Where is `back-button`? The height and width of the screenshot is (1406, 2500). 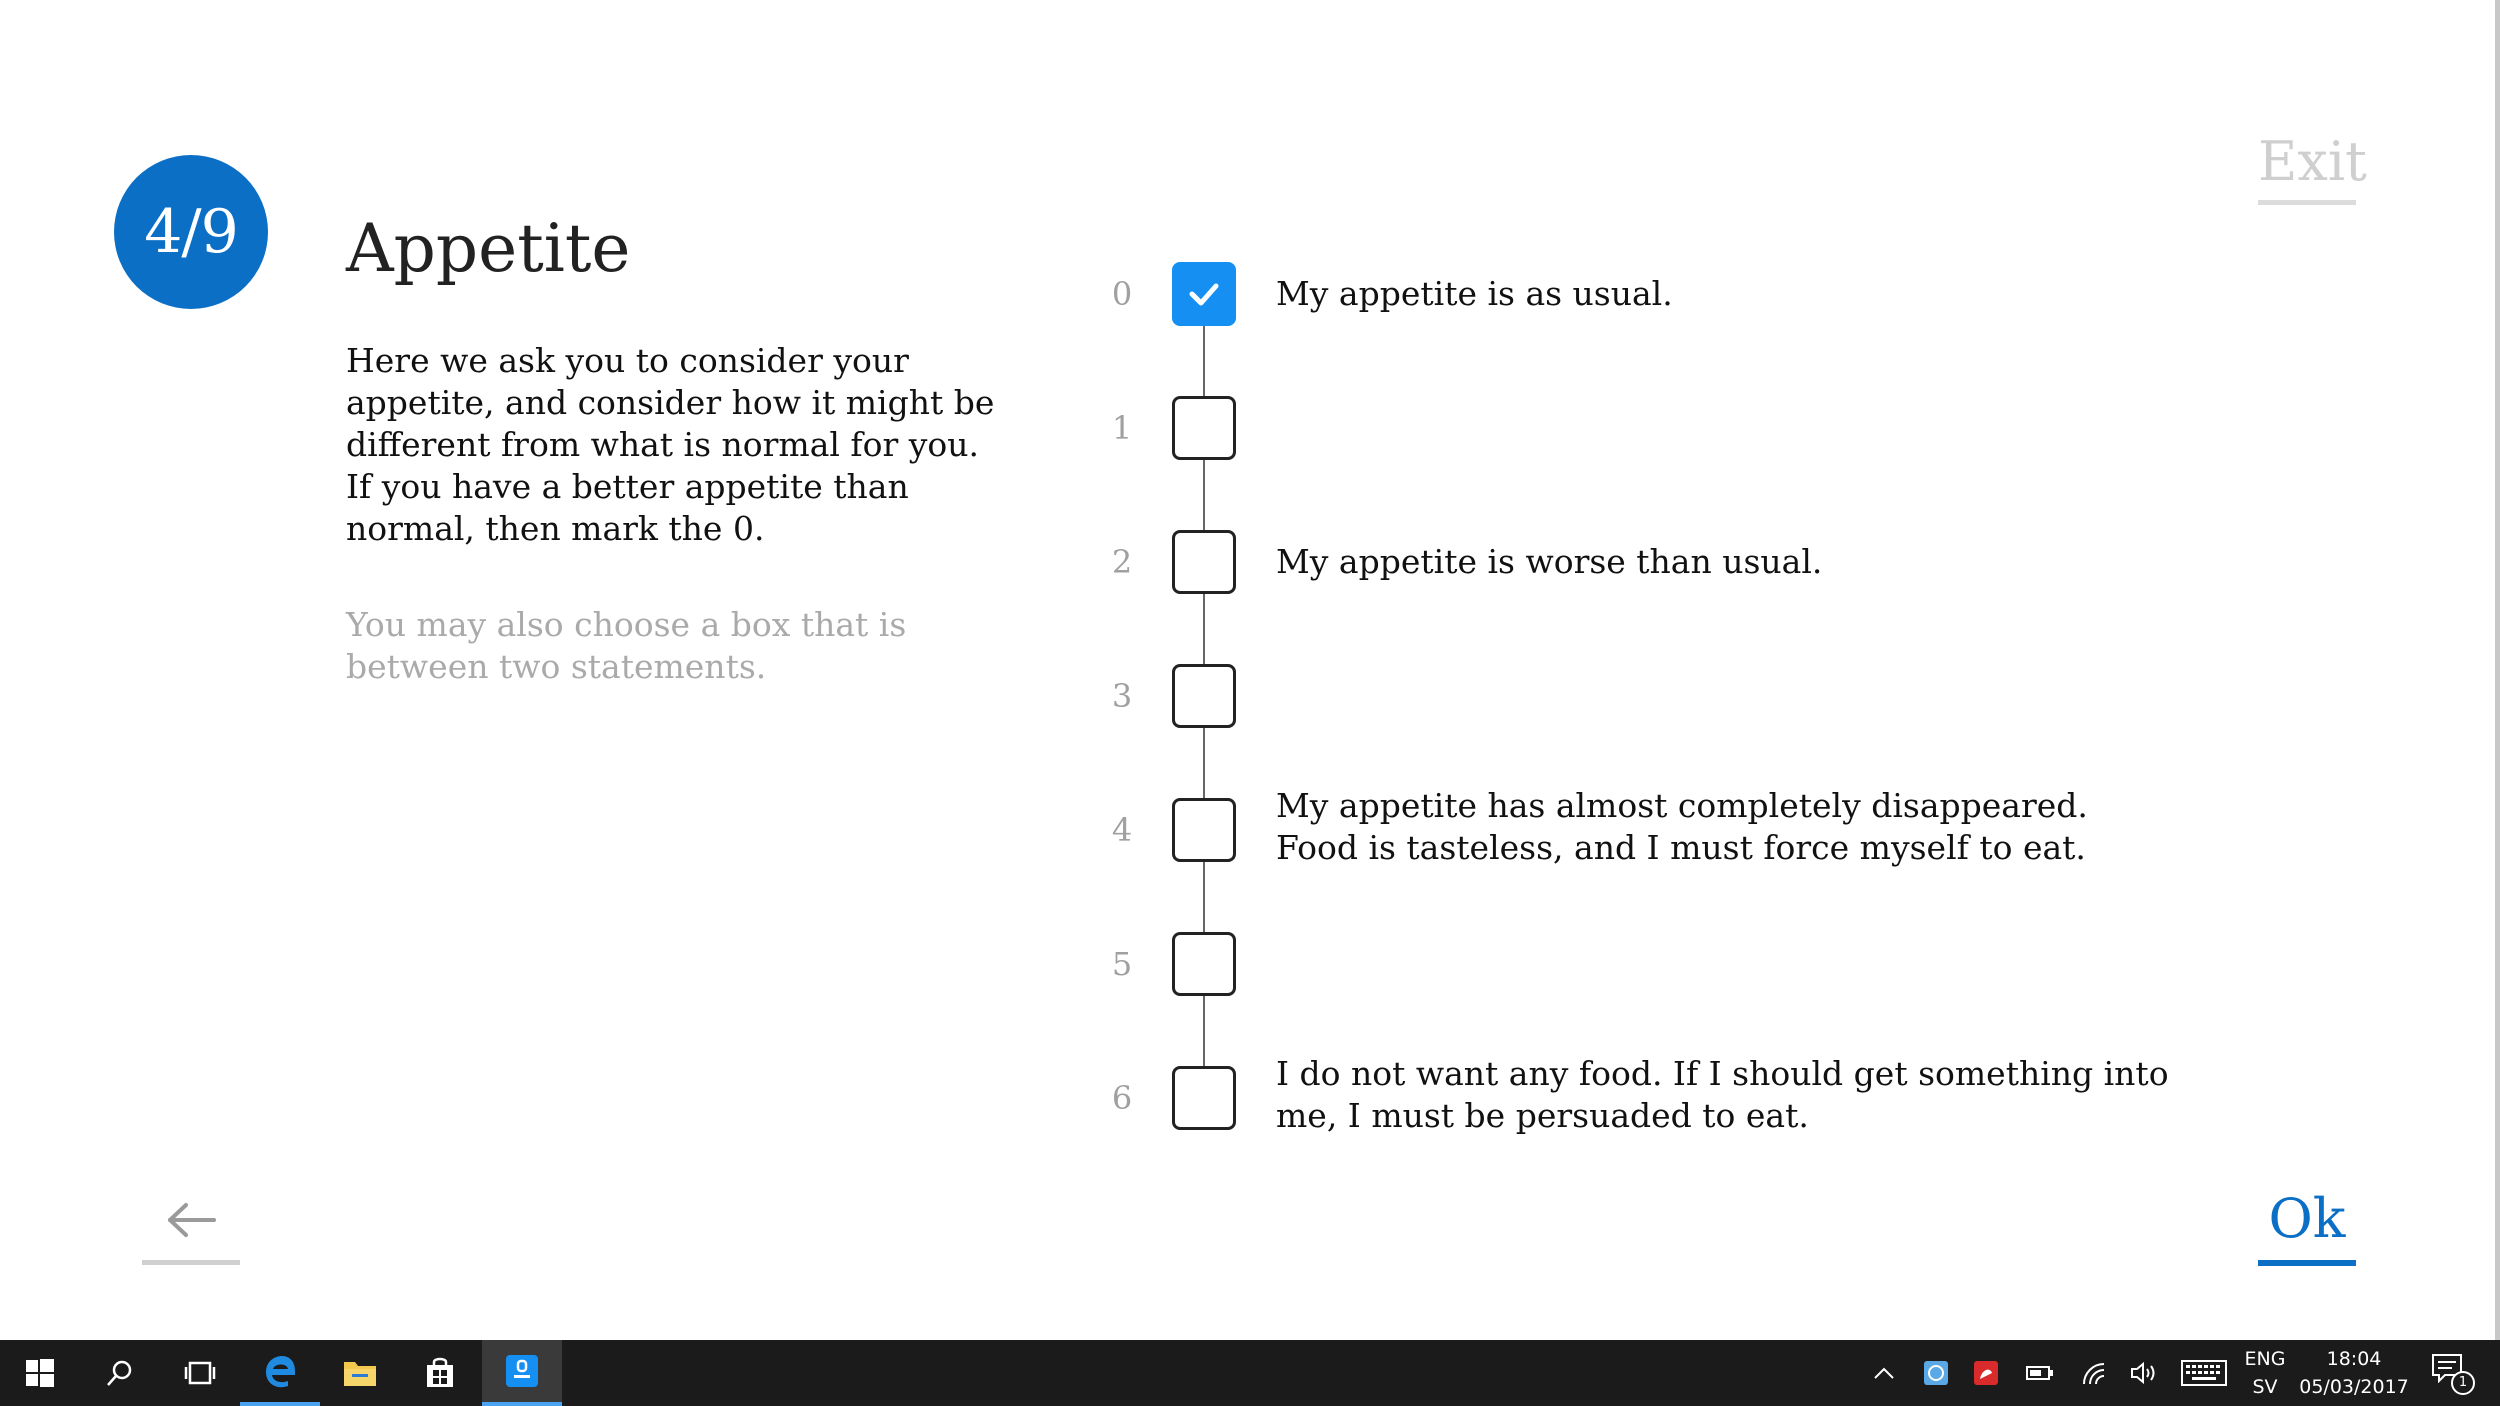 back-button is located at coordinates (191, 1227).